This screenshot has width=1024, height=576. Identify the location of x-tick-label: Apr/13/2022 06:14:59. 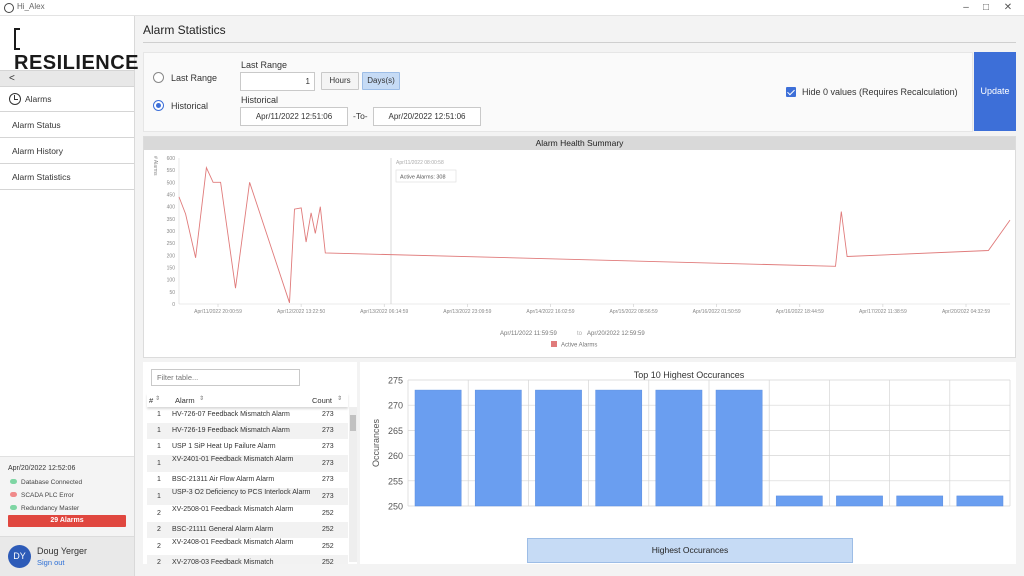
(384, 312).